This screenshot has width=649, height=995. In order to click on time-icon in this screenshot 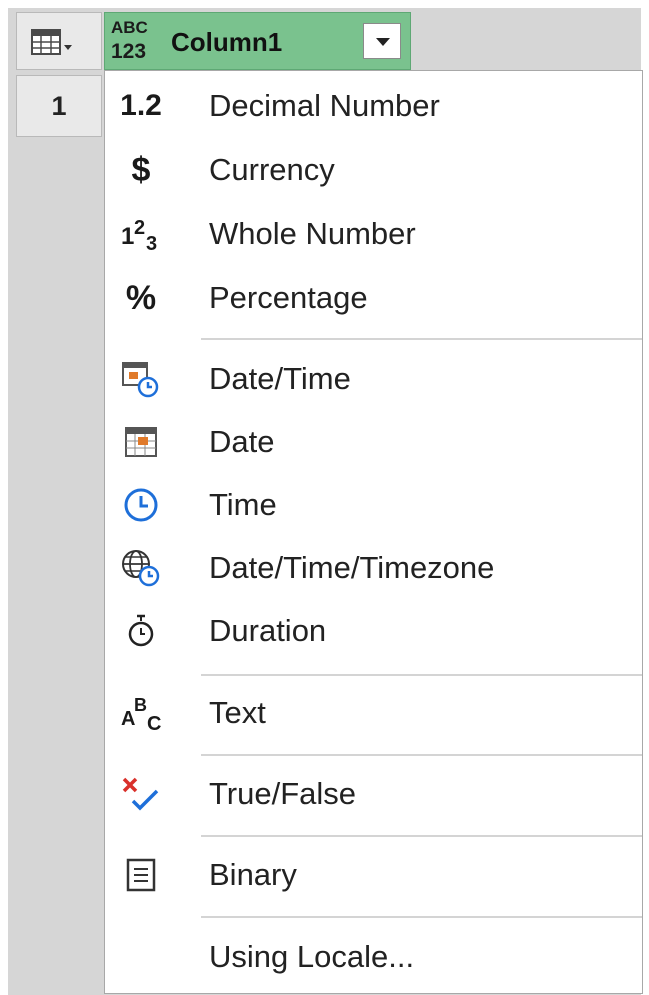, I will do `click(141, 505)`.